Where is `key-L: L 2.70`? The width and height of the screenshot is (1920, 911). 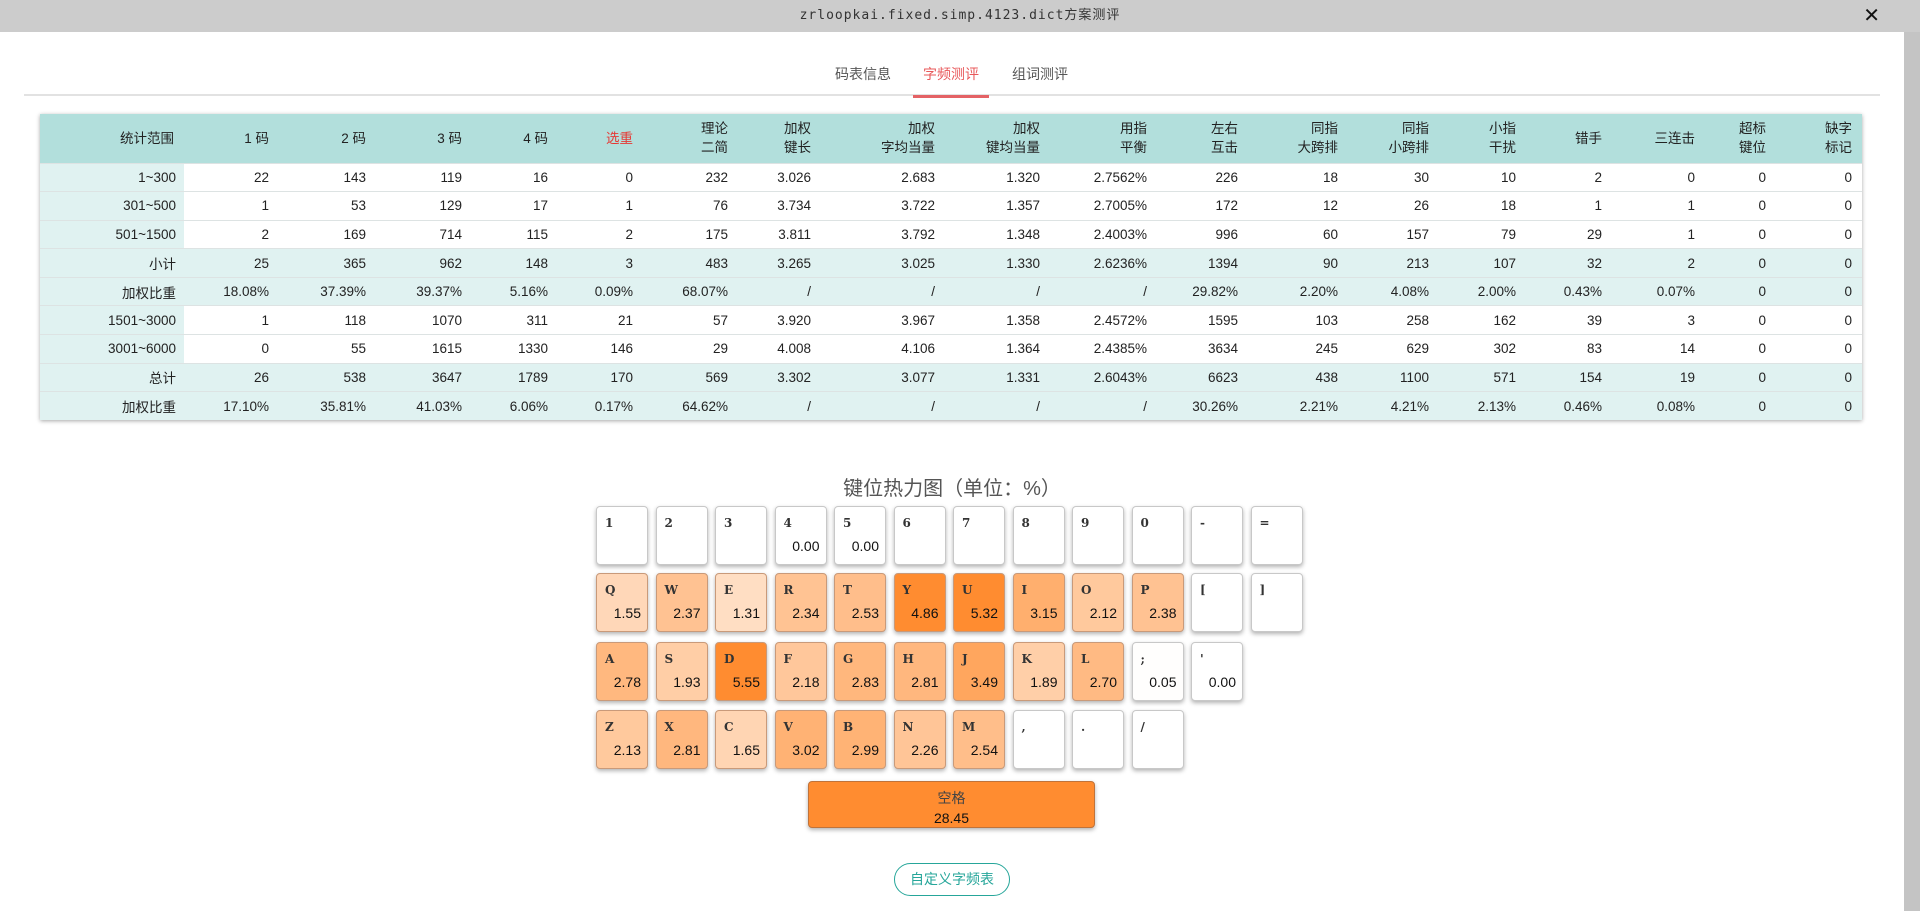 key-L: L 2.70 is located at coordinates (1098, 671).